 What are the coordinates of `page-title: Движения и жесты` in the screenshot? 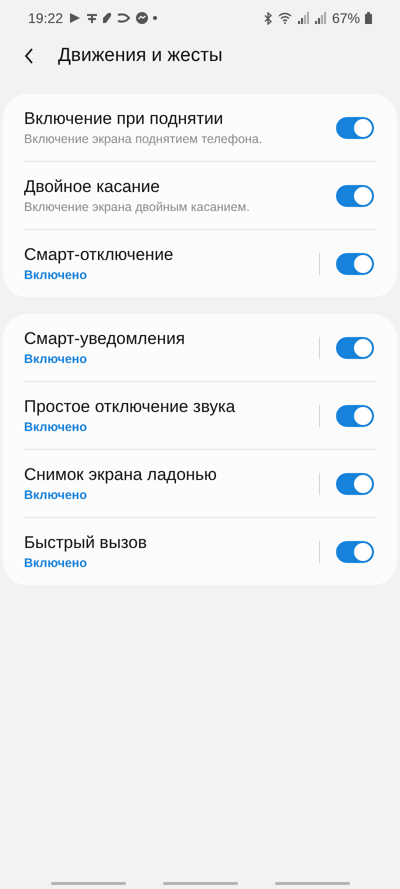 It's located at (140, 56).